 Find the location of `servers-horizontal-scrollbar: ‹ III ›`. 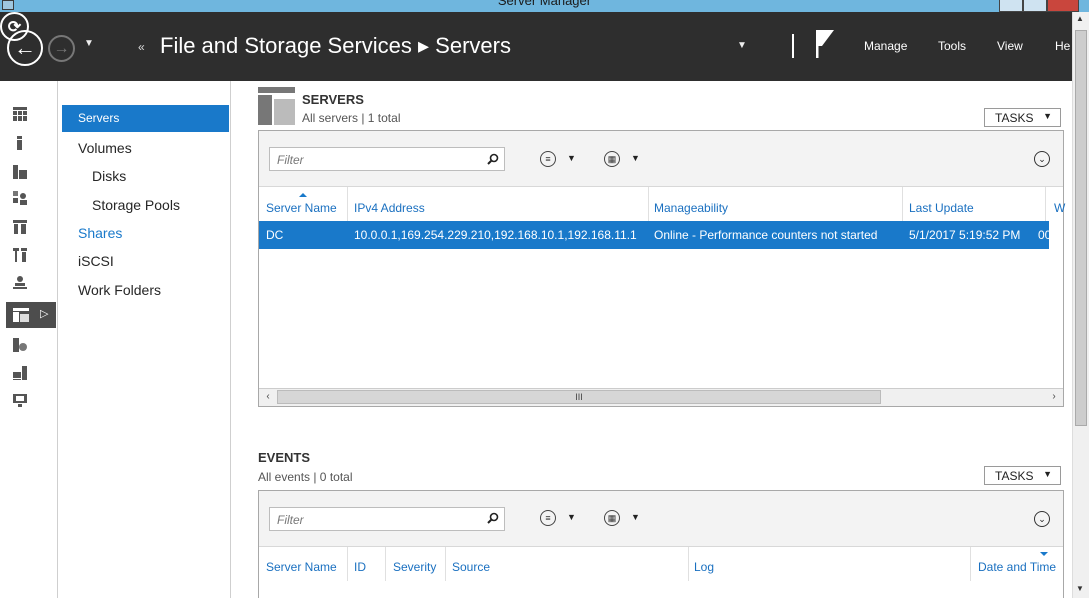

servers-horizontal-scrollbar: ‹ III › is located at coordinates (661, 397).